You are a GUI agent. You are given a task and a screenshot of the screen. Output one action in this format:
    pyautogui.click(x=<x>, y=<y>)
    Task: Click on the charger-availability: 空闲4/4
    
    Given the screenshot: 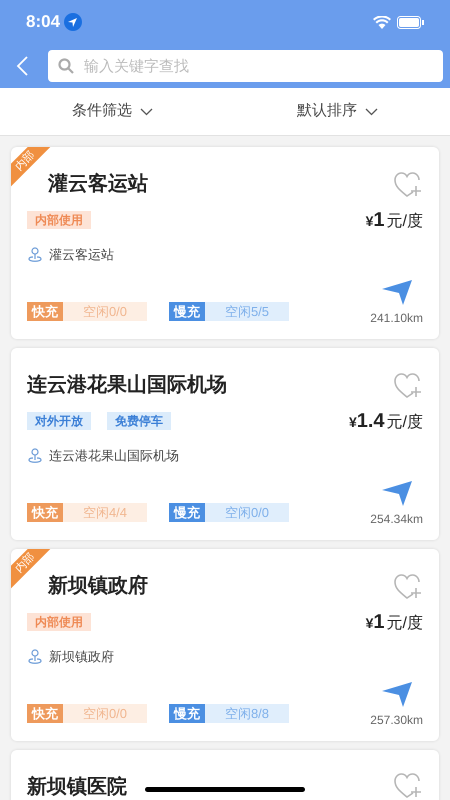 What is the action you would take?
    pyautogui.click(x=105, y=512)
    